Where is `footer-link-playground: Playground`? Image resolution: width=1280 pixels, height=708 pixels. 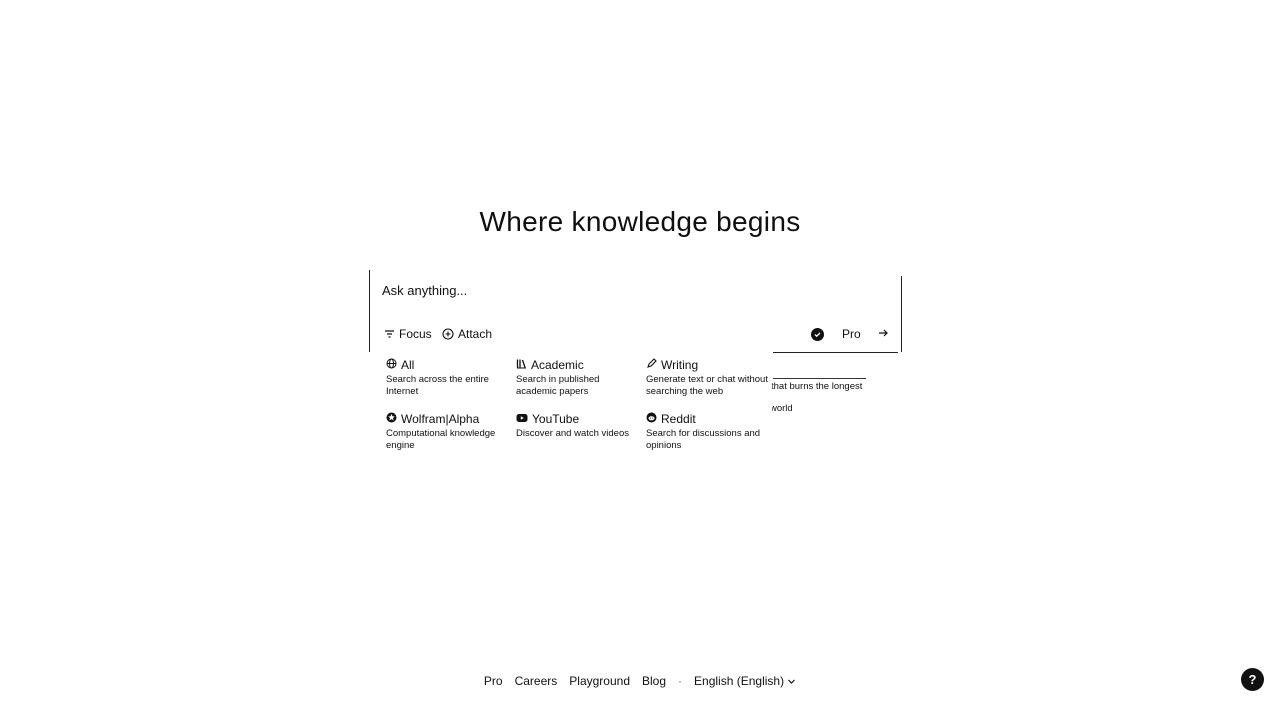 footer-link-playground: Playground is located at coordinates (599, 681).